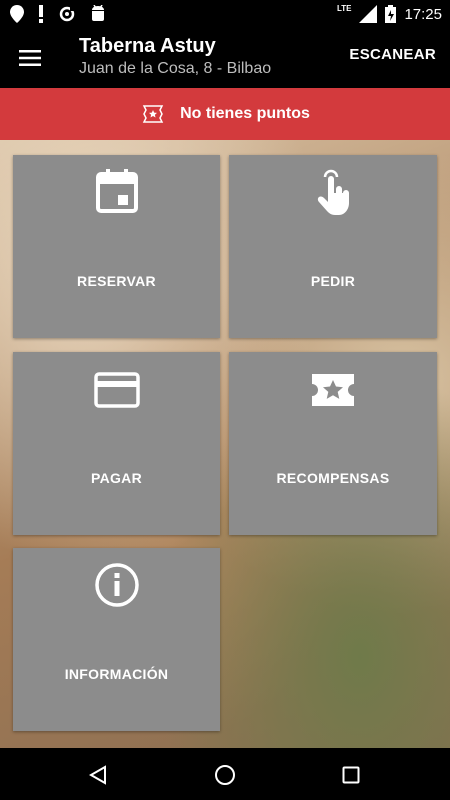 The image size is (450, 800). I want to click on alert-icon, so click(41, 14).